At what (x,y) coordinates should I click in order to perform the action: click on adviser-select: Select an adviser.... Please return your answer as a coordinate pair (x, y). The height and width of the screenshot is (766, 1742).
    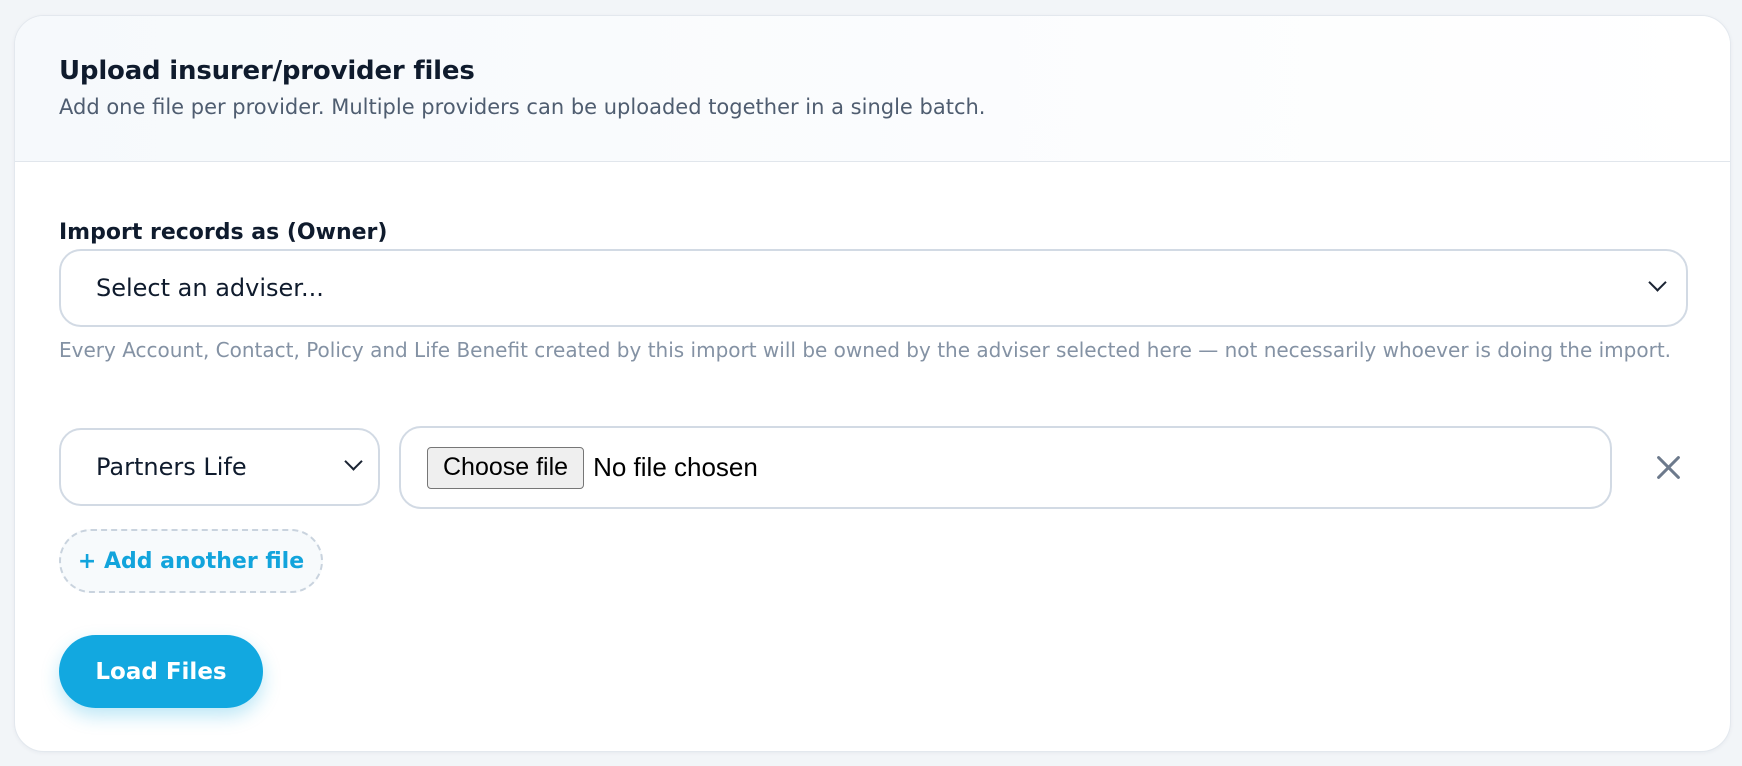
    Looking at the image, I should click on (873, 288).